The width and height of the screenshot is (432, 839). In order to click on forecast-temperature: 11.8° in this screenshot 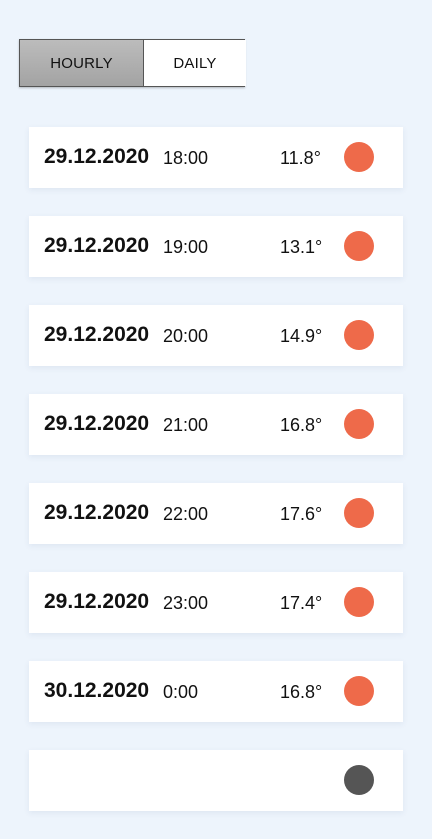, I will do `click(300, 158)`.